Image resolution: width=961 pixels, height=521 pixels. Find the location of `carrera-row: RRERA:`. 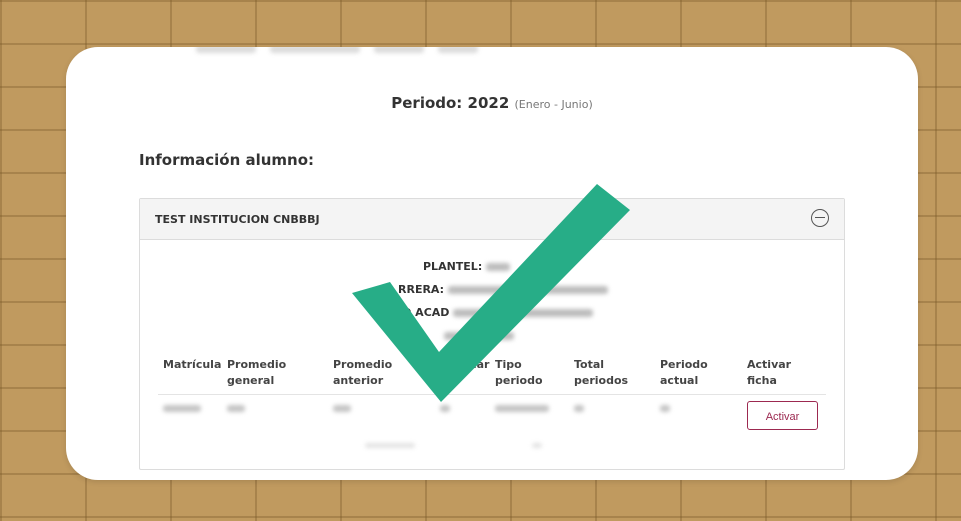

carrera-row: RRERA: is located at coordinates (503, 289).